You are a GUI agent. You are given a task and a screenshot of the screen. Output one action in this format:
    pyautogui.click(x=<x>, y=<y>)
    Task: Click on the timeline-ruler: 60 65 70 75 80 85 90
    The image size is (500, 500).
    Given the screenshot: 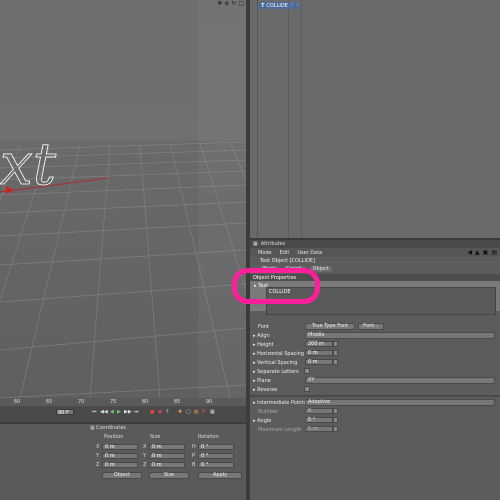 What is the action you would take?
    pyautogui.click(x=123, y=402)
    